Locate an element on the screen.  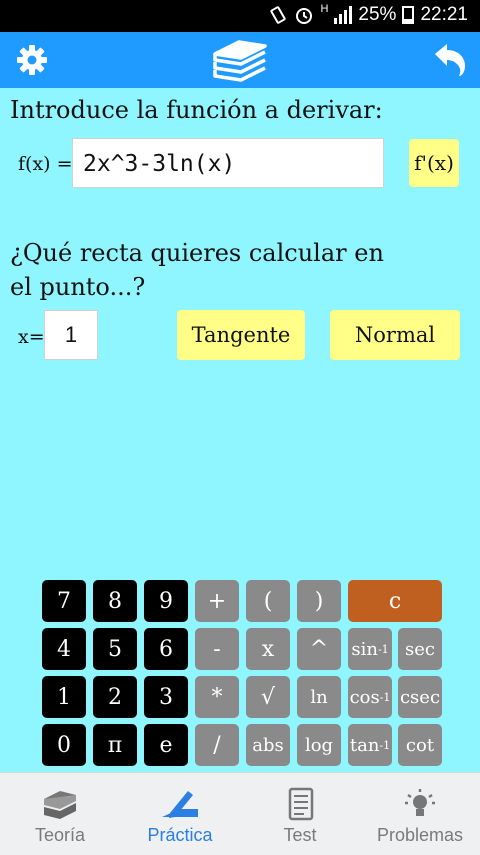
network-type: H is located at coordinates (324, 9).